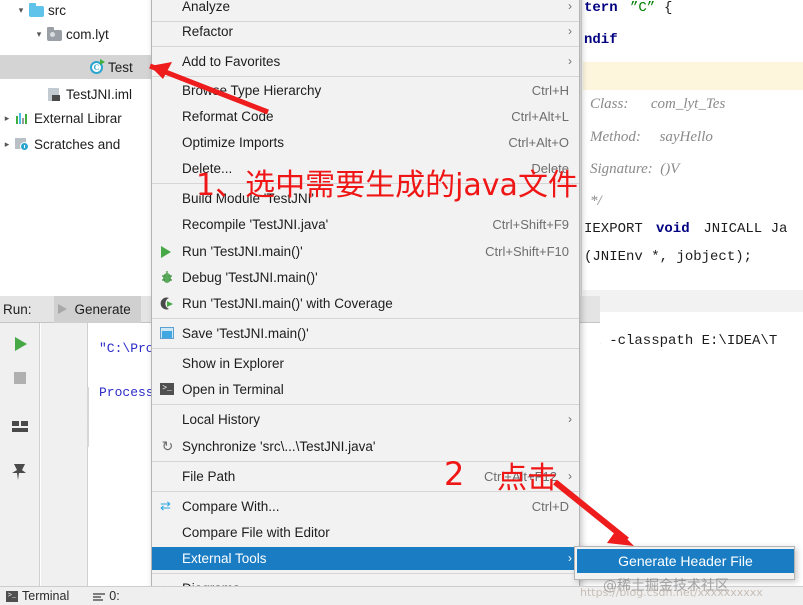  What do you see at coordinates (387, 185) in the screenshot?
I see `annotation-step-1: 1、选中需要生成的java文件` at bounding box center [387, 185].